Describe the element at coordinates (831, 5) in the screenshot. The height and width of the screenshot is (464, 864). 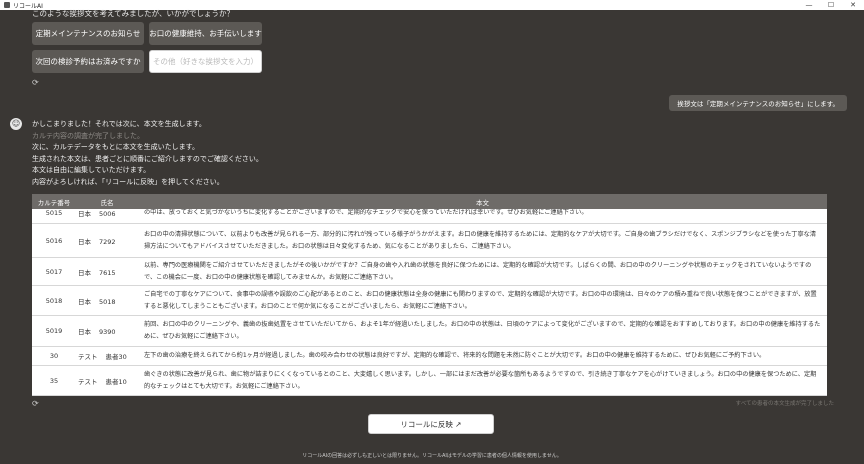
I see `maximize-button: ☐` at that location.